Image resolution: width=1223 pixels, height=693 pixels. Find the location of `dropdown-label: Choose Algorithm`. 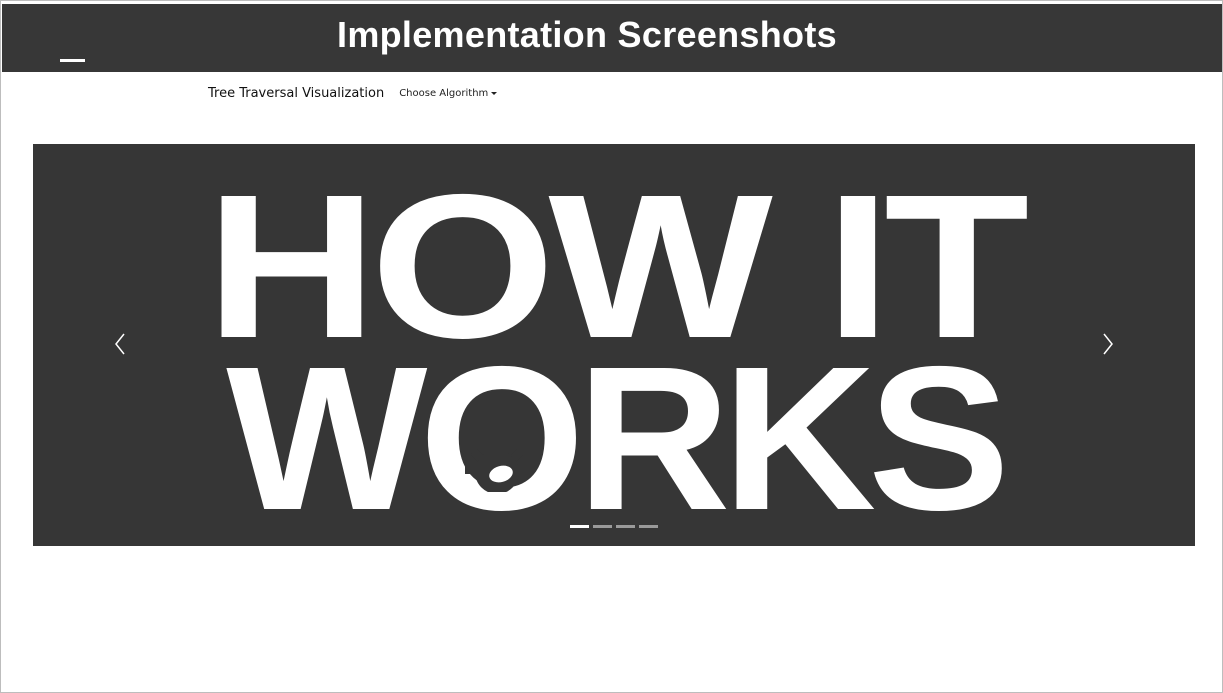

dropdown-label: Choose Algorithm is located at coordinates (444, 93).